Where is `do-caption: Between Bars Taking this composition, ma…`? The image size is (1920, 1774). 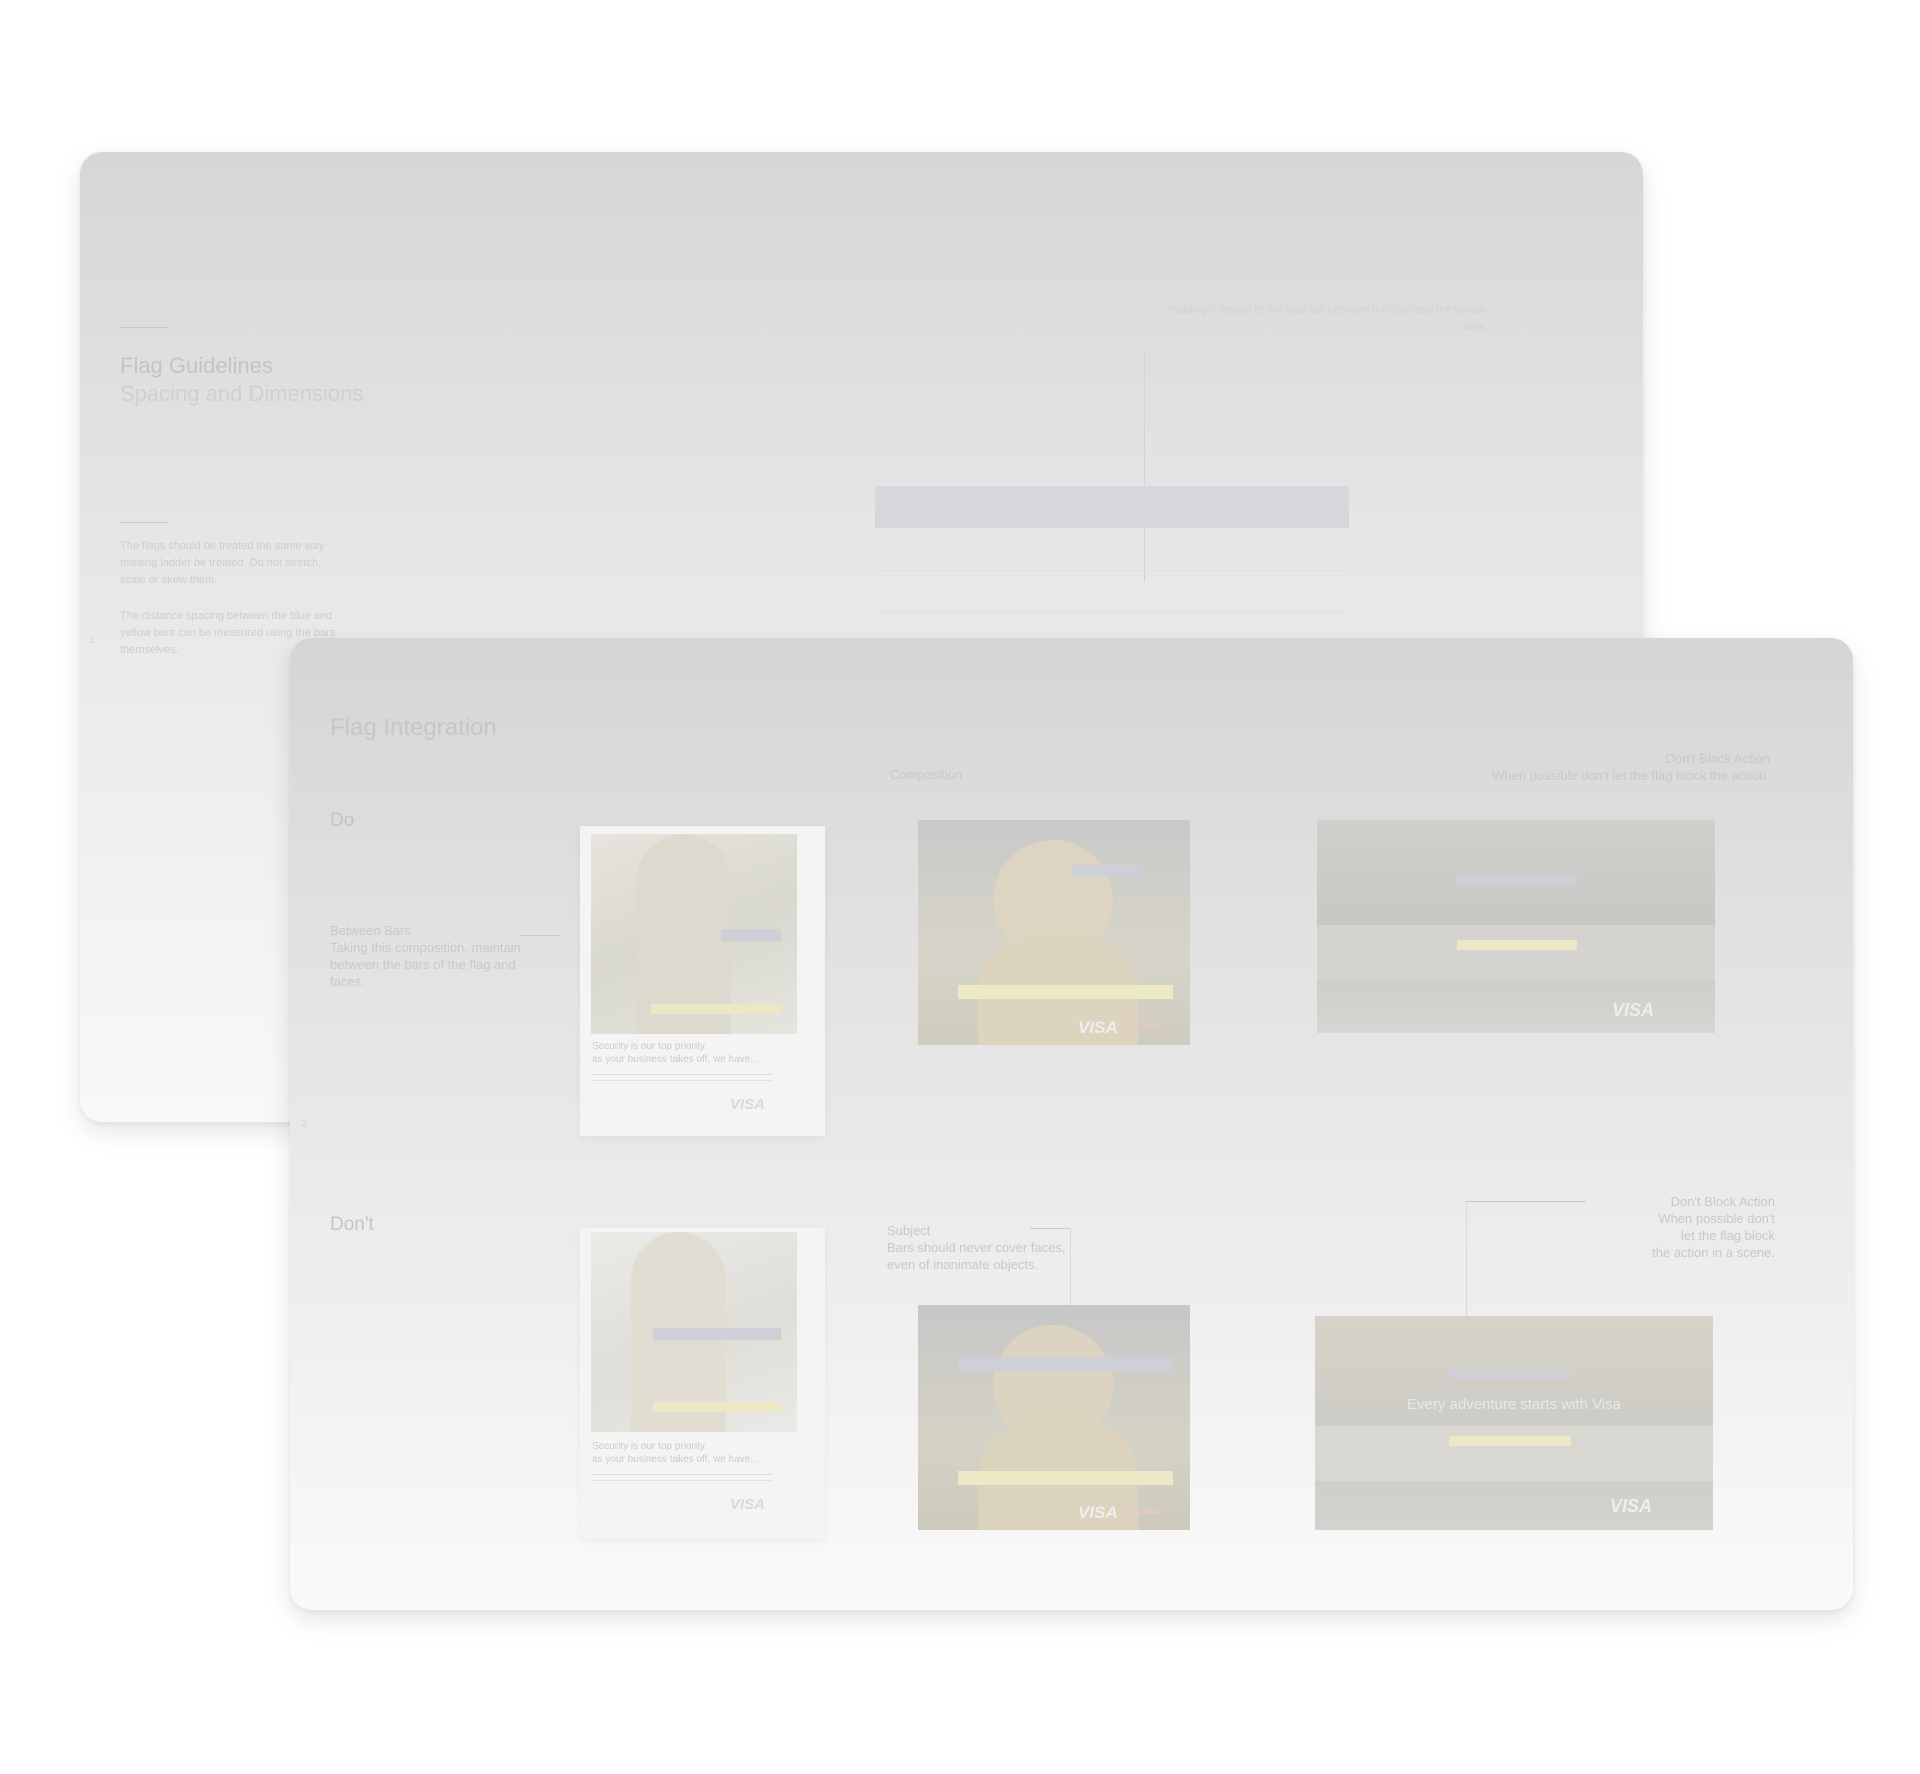
do-caption: Between Bars Taking this composition, ma… is located at coordinates (425, 956).